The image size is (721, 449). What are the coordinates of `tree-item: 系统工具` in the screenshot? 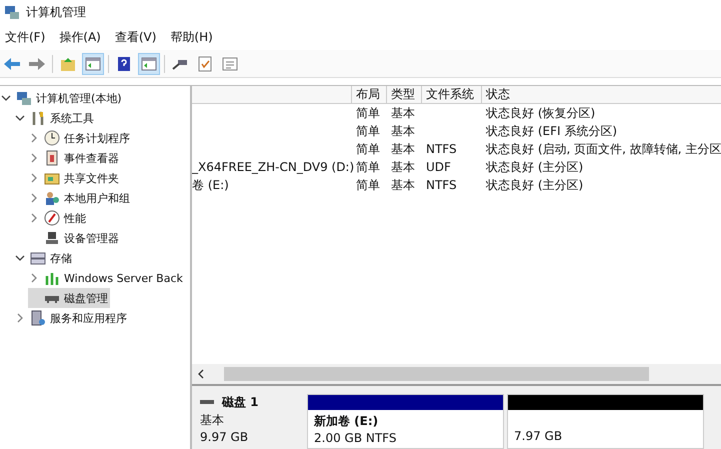 It's located at (55, 118).